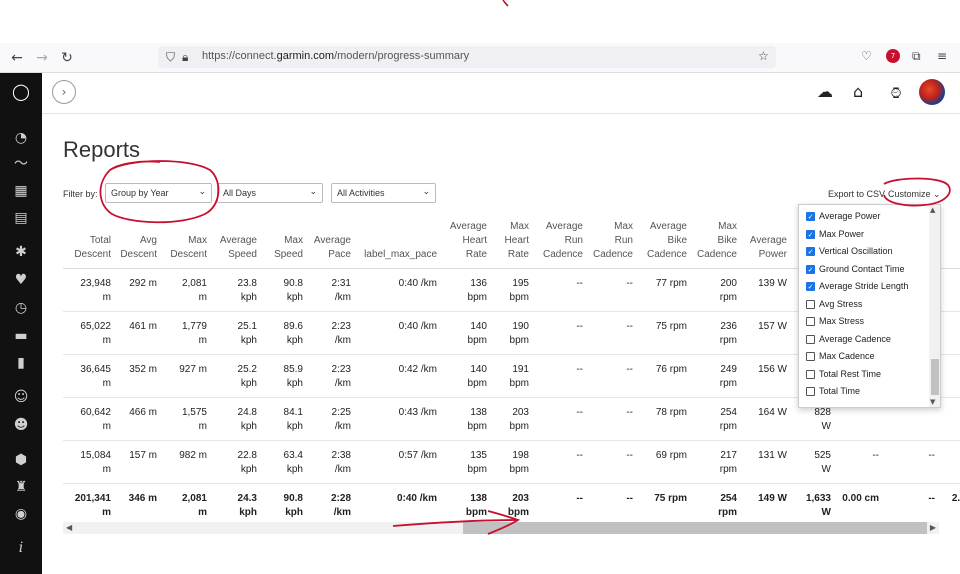  I want to click on menu-scrollbar: ▲ ▼, so click(934, 306).